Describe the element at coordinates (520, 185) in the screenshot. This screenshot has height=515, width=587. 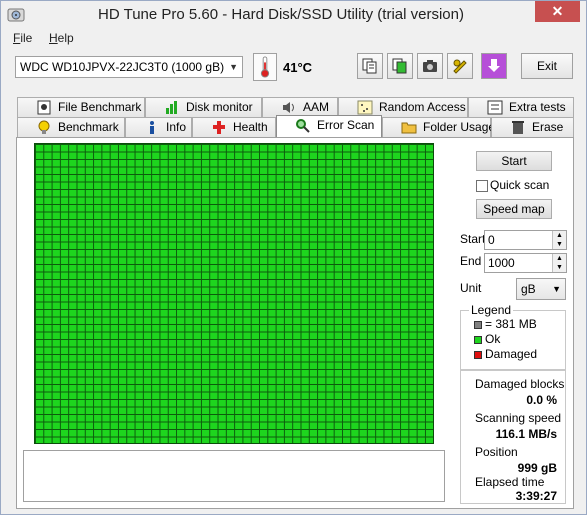
I see `quick-scan-label: Quick scan` at that location.